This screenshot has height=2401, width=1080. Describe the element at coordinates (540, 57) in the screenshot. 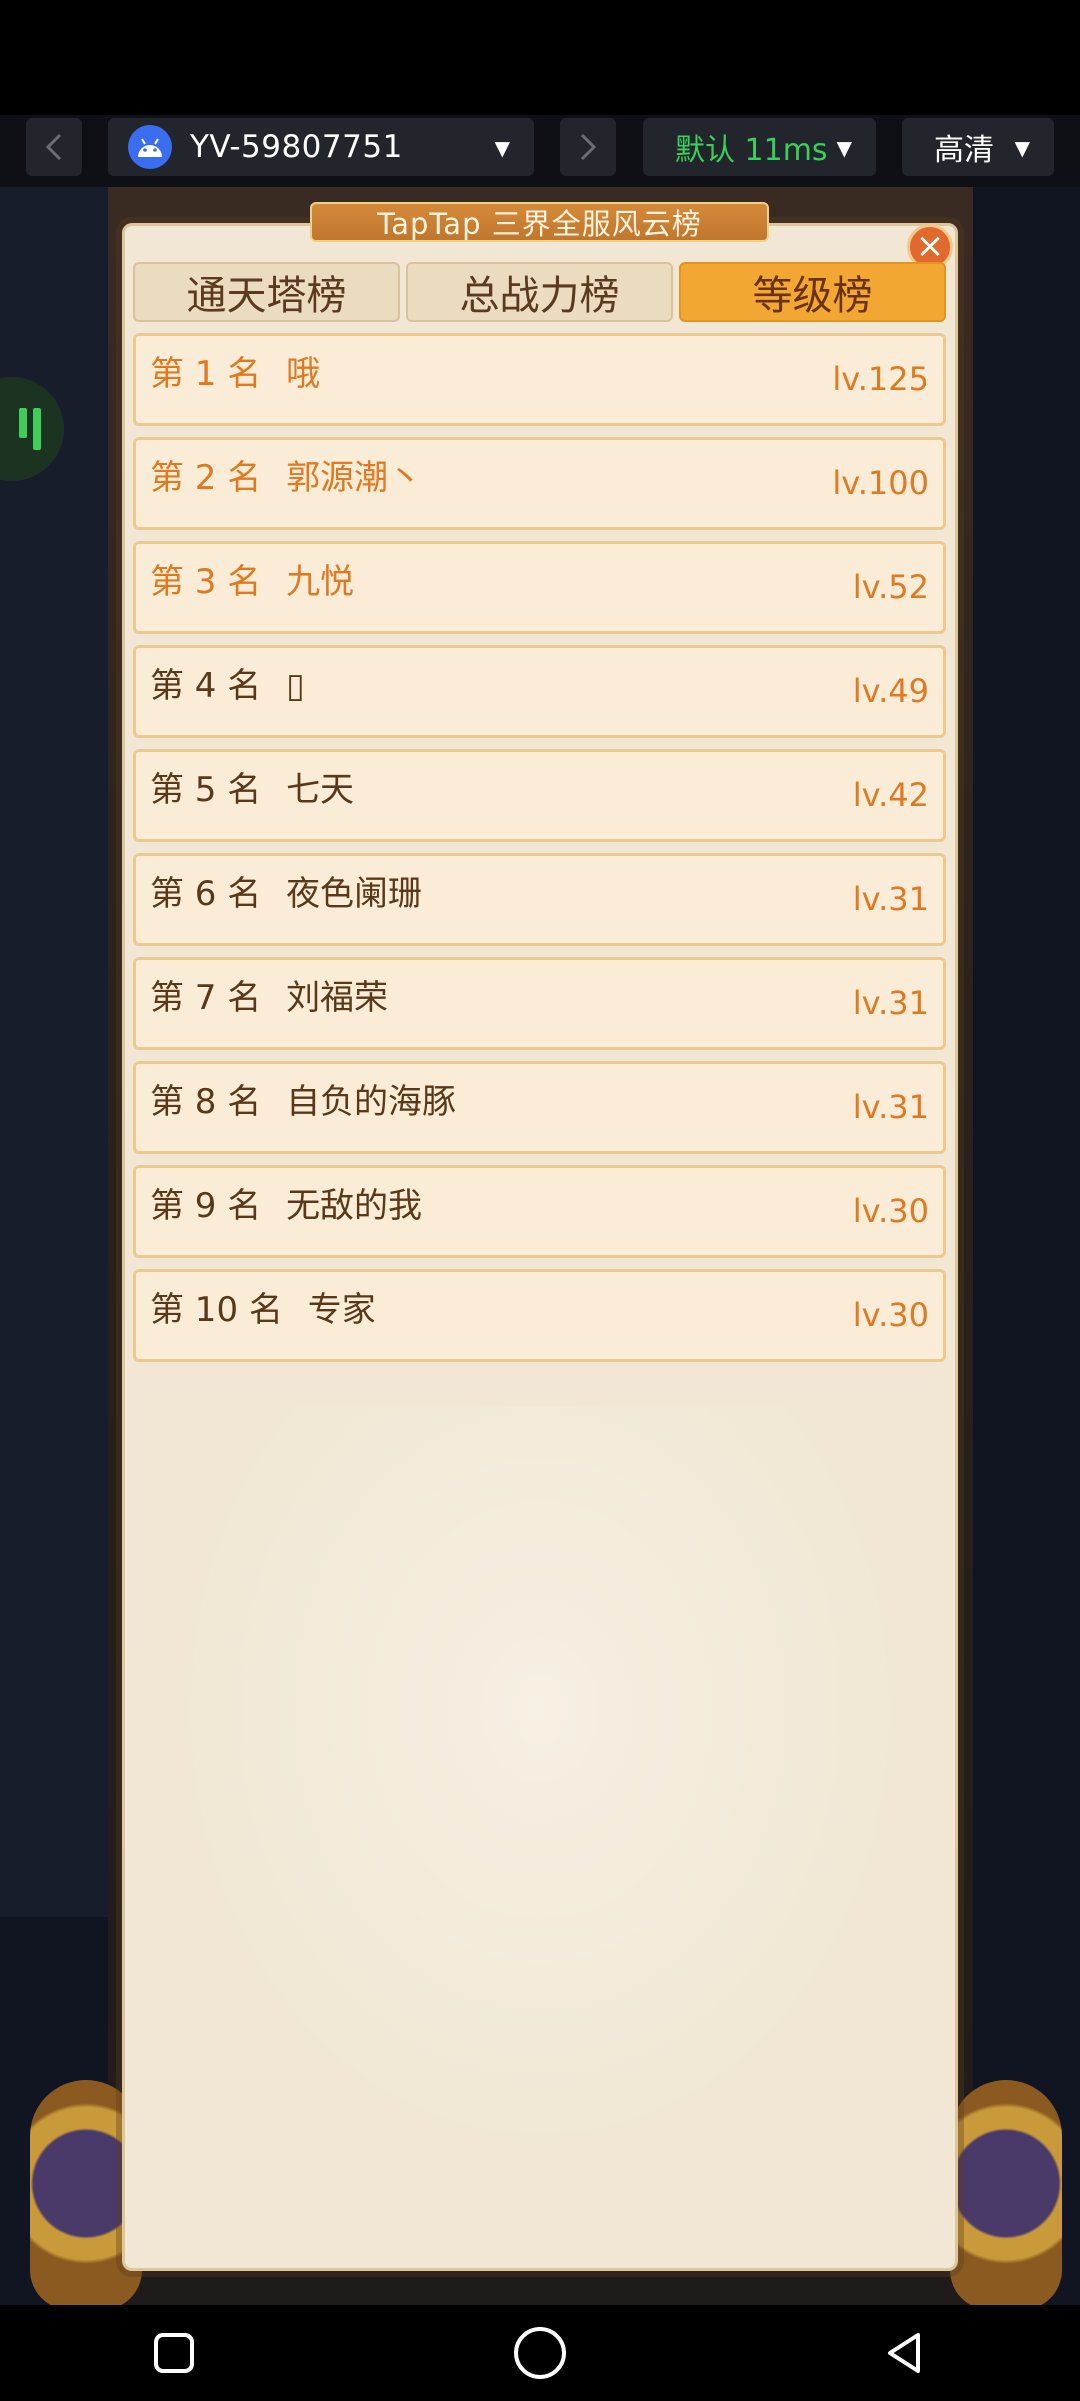

I see `status-bar` at that location.